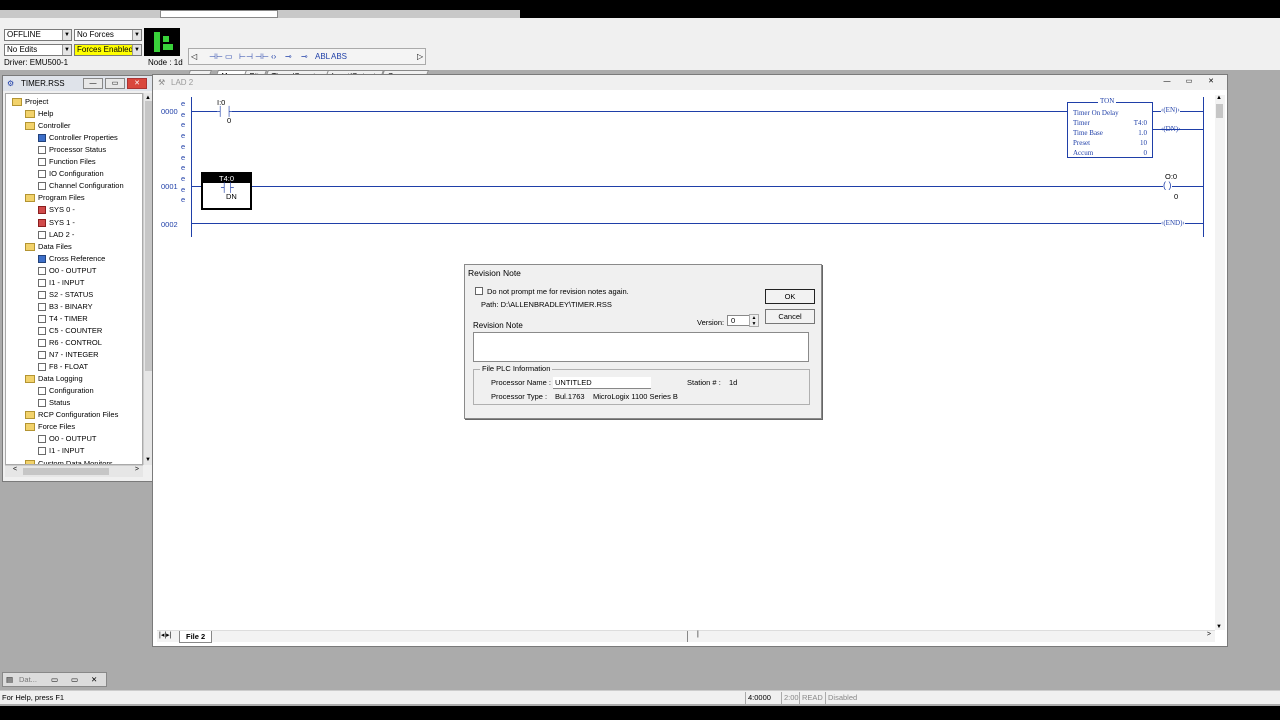 The height and width of the screenshot is (720, 1280). What do you see at coordinates (229, 56) in the screenshot?
I see `timer-icon: ▭` at bounding box center [229, 56].